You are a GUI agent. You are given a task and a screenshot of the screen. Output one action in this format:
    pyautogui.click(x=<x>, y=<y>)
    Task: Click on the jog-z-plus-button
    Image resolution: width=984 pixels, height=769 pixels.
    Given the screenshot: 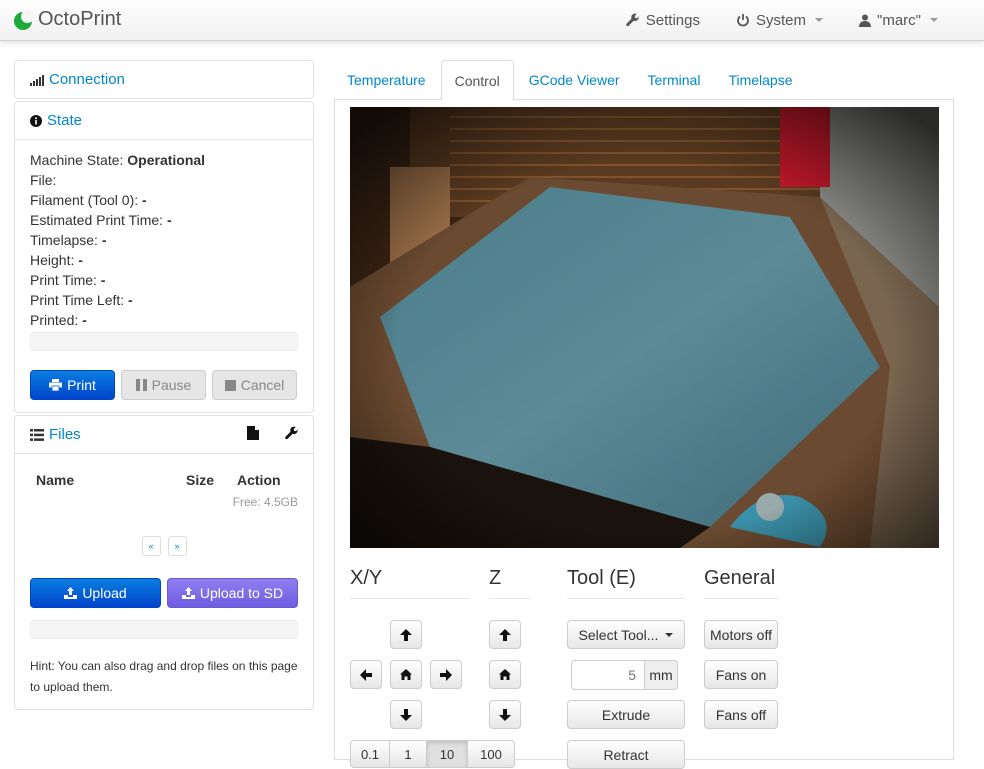 What is the action you would take?
    pyautogui.click(x=505, y=634)
    